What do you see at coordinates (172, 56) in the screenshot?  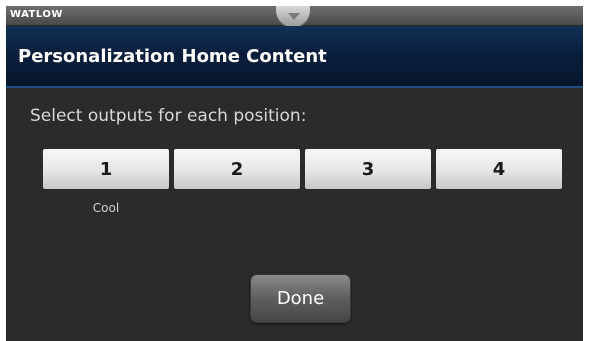 I see `page-title: Personalization Home Content` at bounding box center [172, 56].